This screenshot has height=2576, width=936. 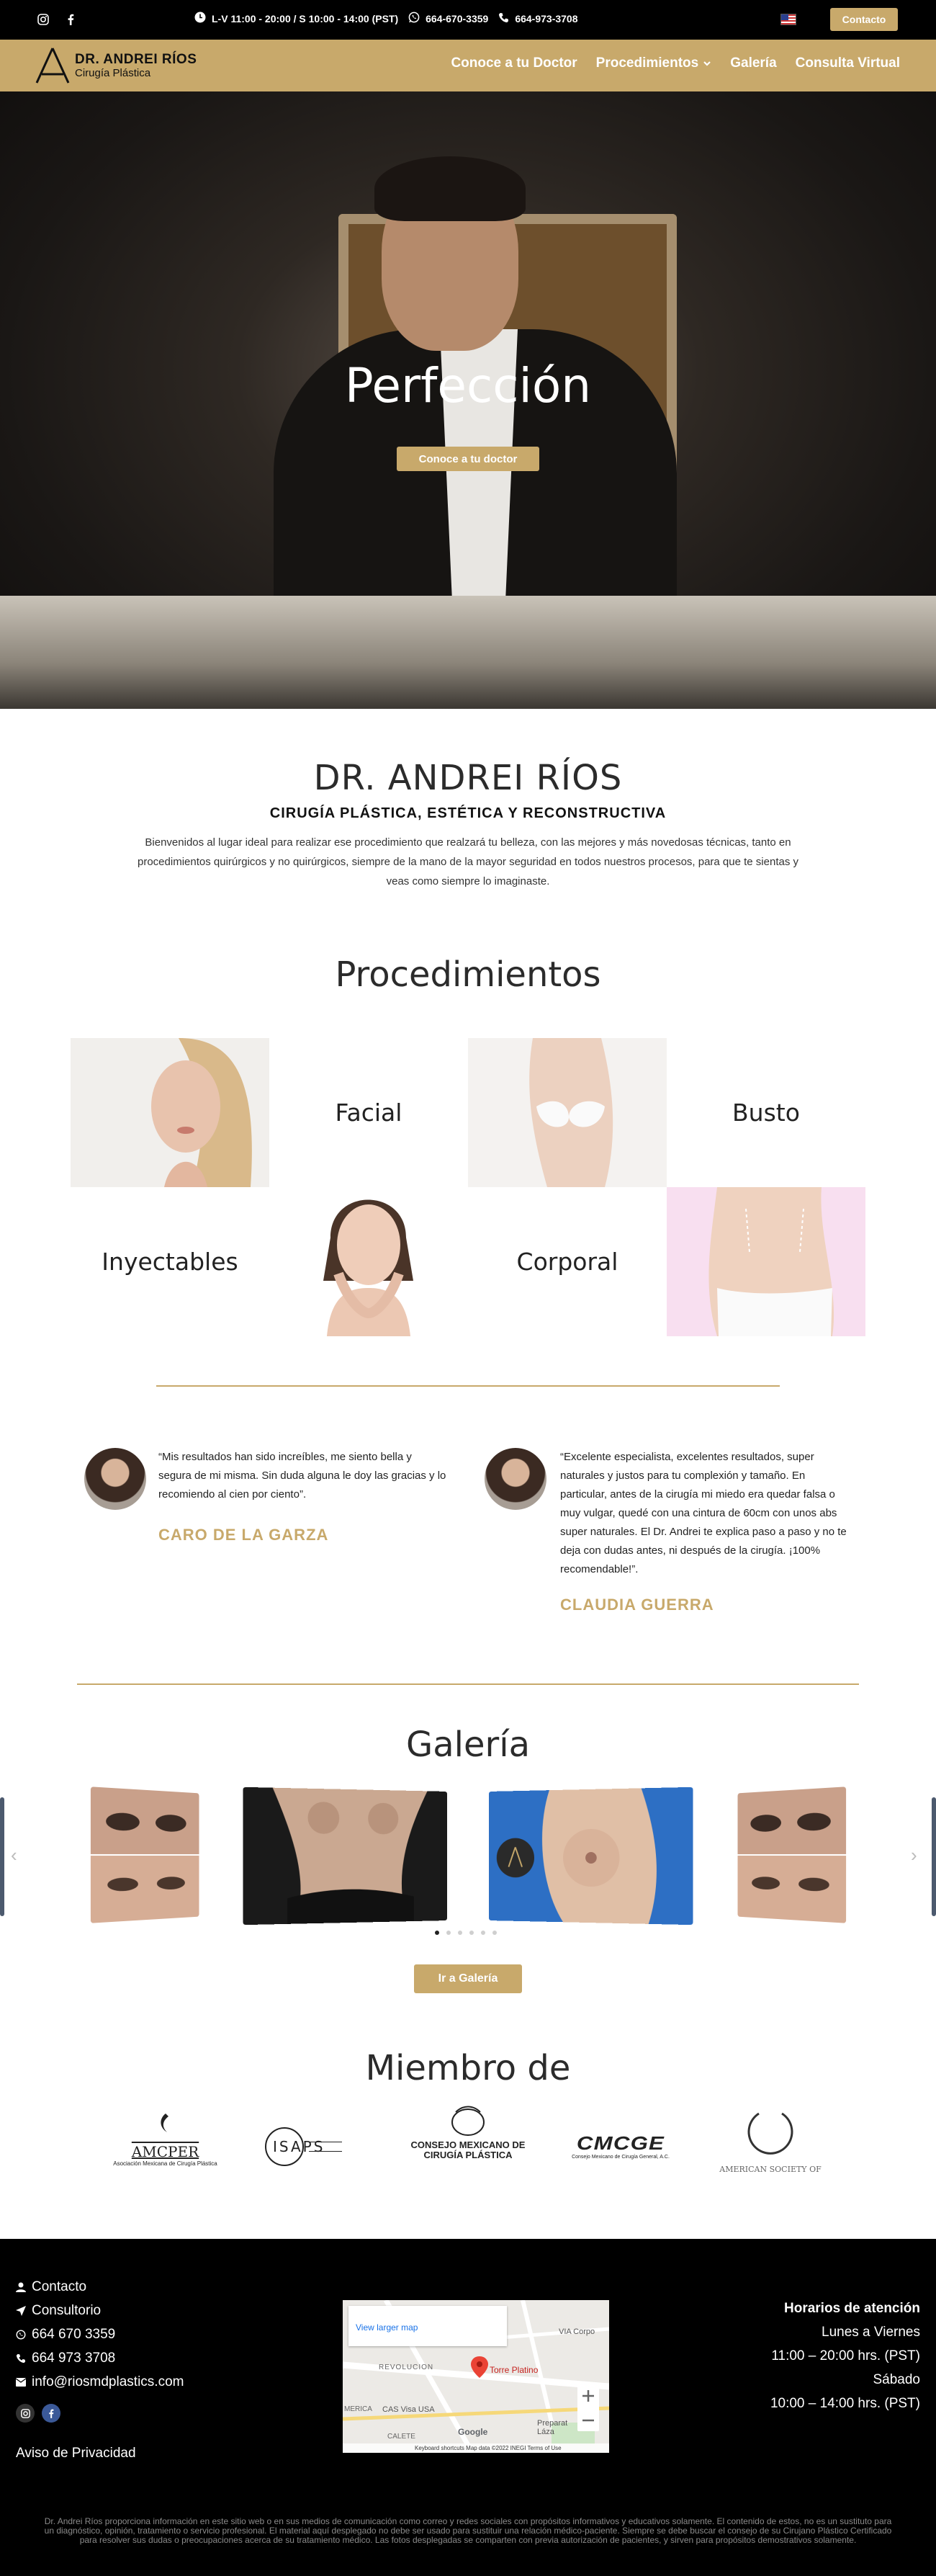 What do you see at coordinates (450, 188) in the screenshot?
I see `hero-doctor-hair` at bounding box center [450, 188].